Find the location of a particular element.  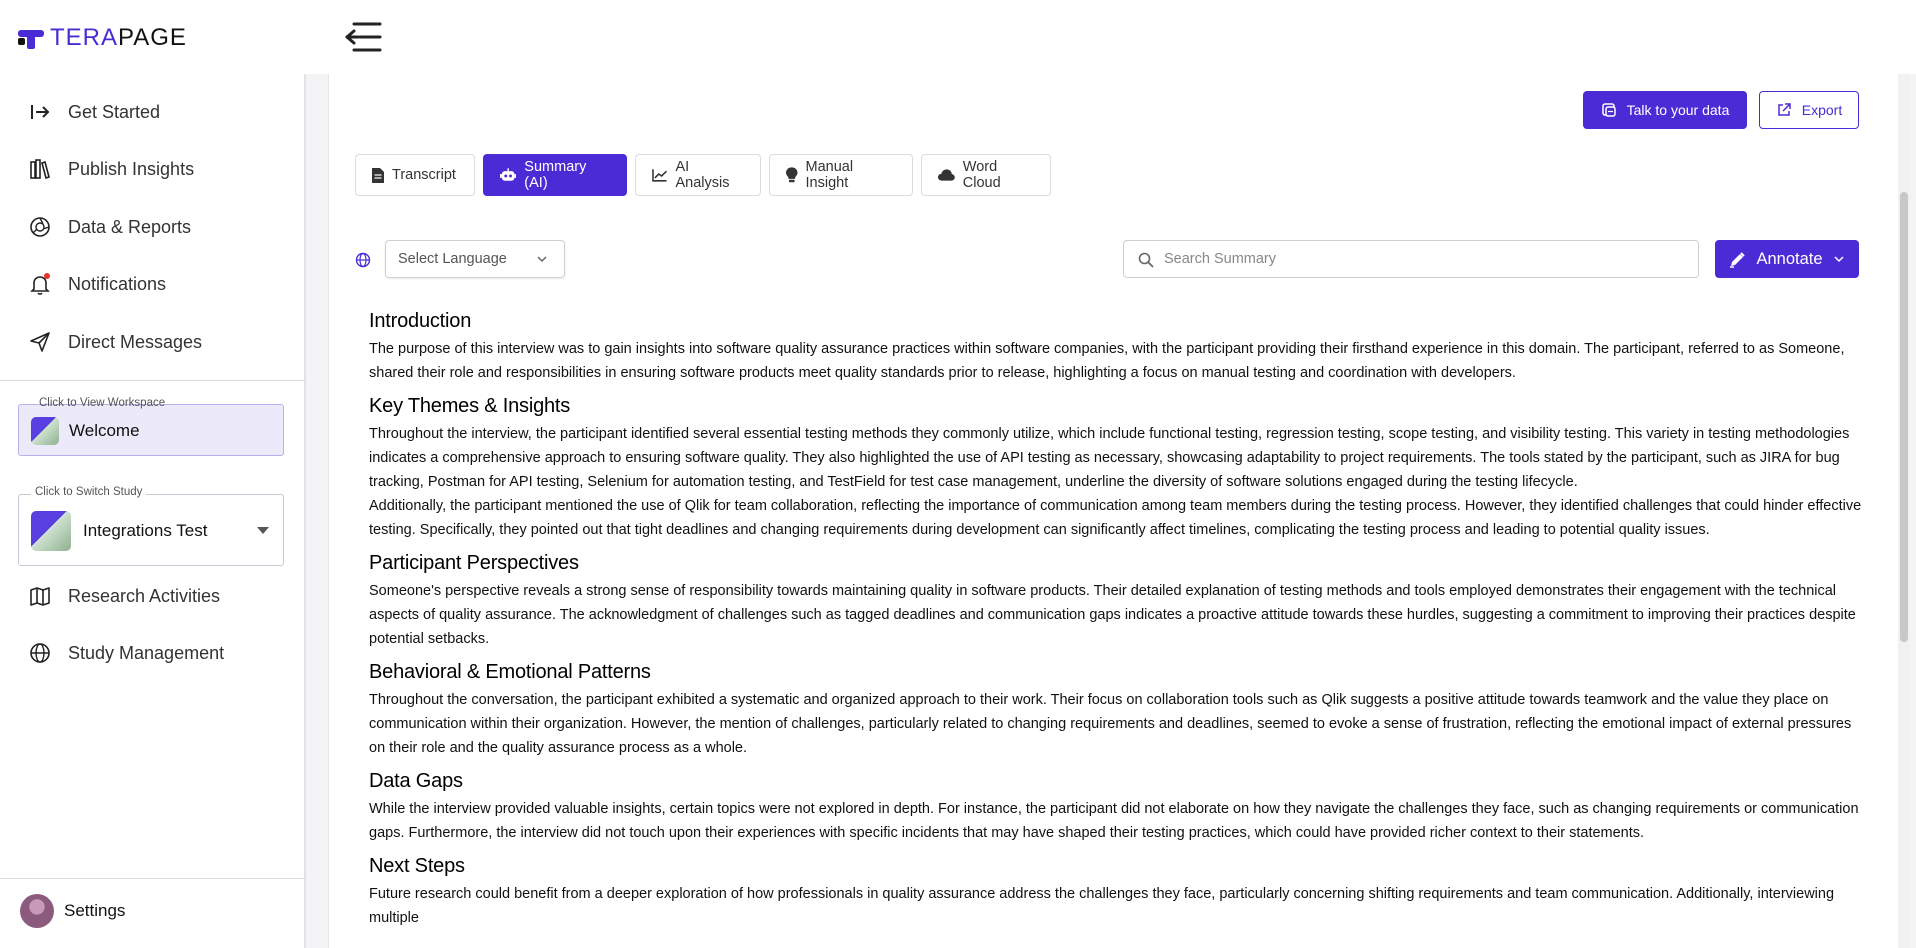

send-icon is located at coordinates (40, 342).